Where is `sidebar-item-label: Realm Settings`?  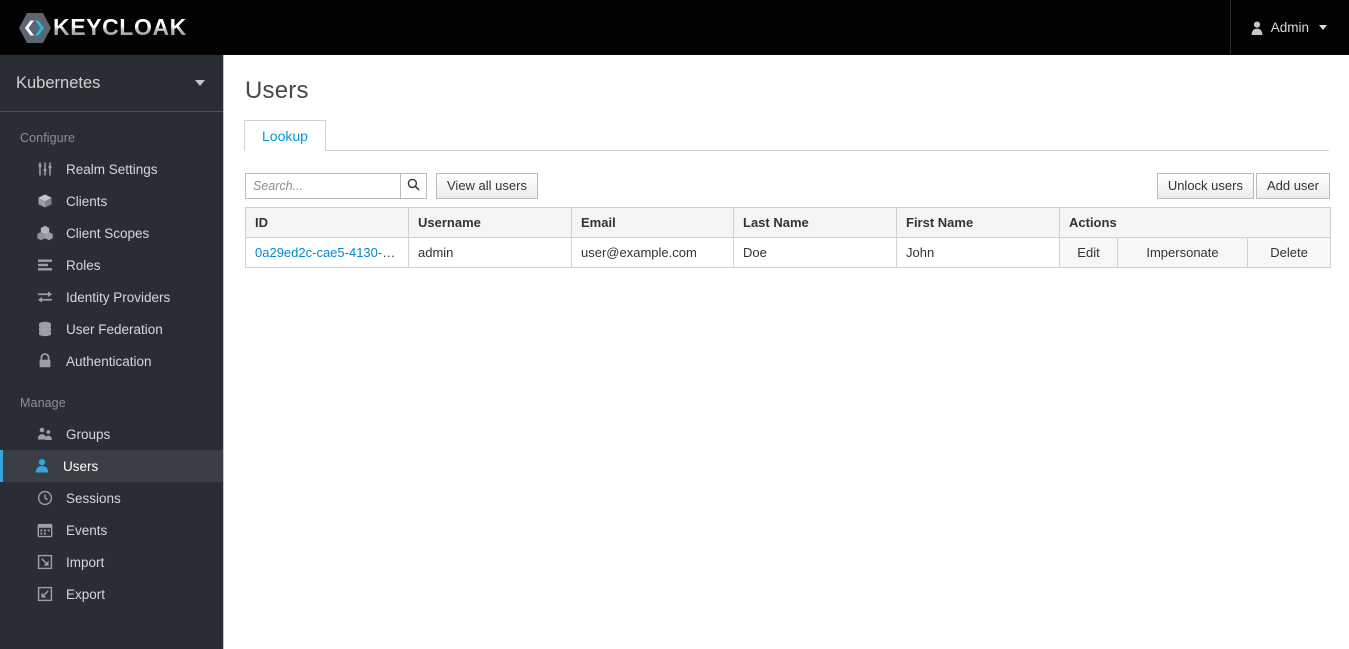
sidebar-item-label: Realm Settings is located at coordinates (112, 169).